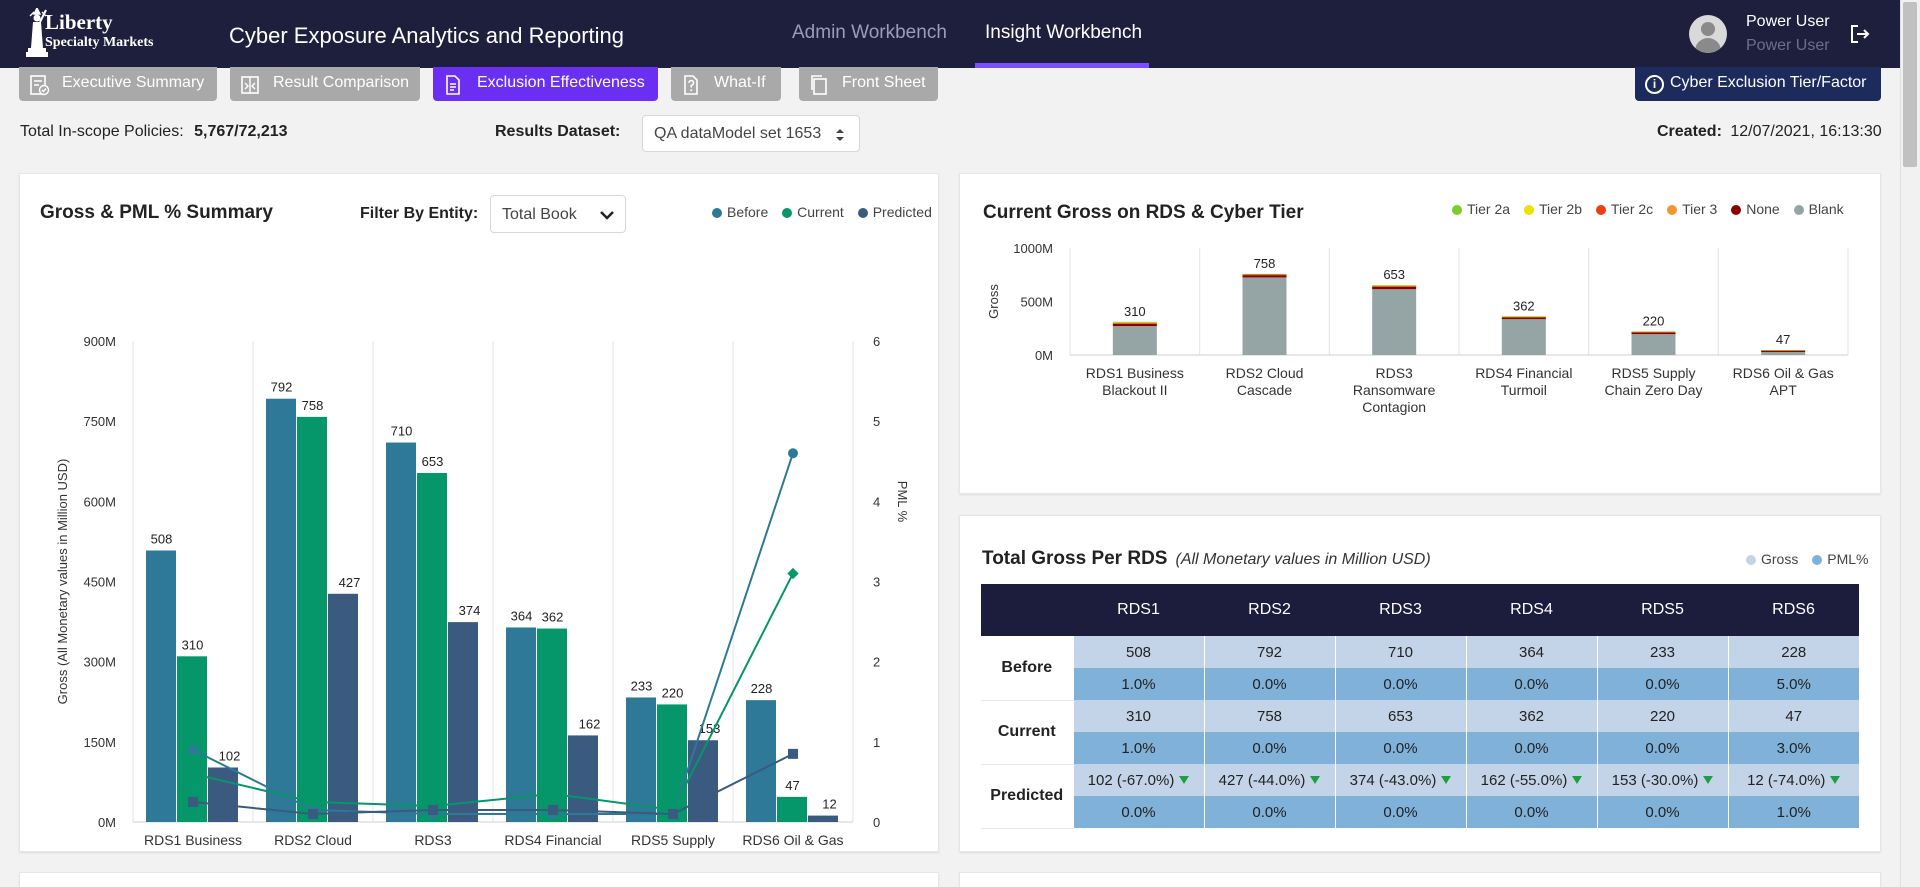 This screenshot has width=1920, height=887. I want to click on legend-current: Current, so click(813, 212).